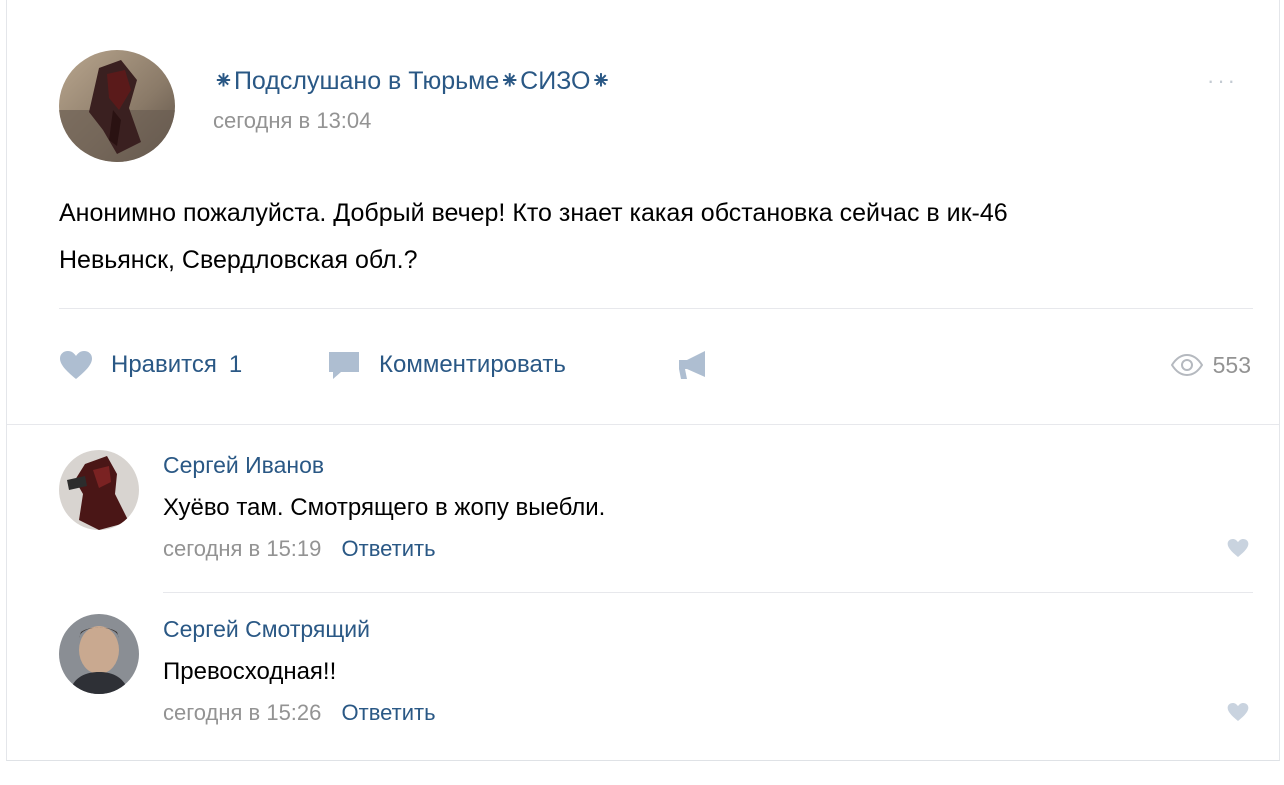 Image resolution: width=1284 pixels, height=785 pixels. Describe the element at coordinates (235, 364) in the screenshot. I see `like-count: 1` at that location.